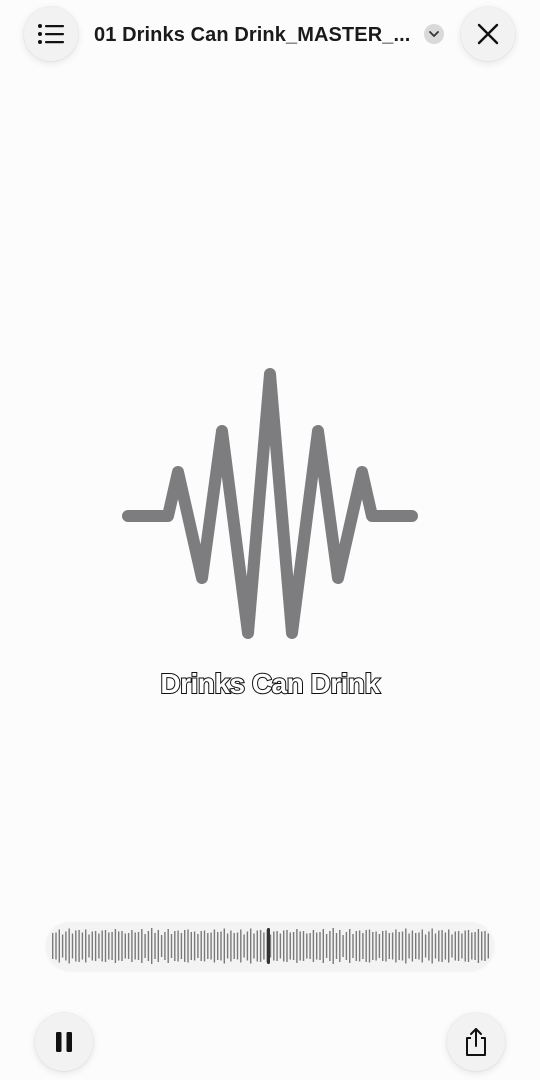  Describe the element at coordinates (434, 34) in the screenshot. I see `chevron-down-icon` at that location.